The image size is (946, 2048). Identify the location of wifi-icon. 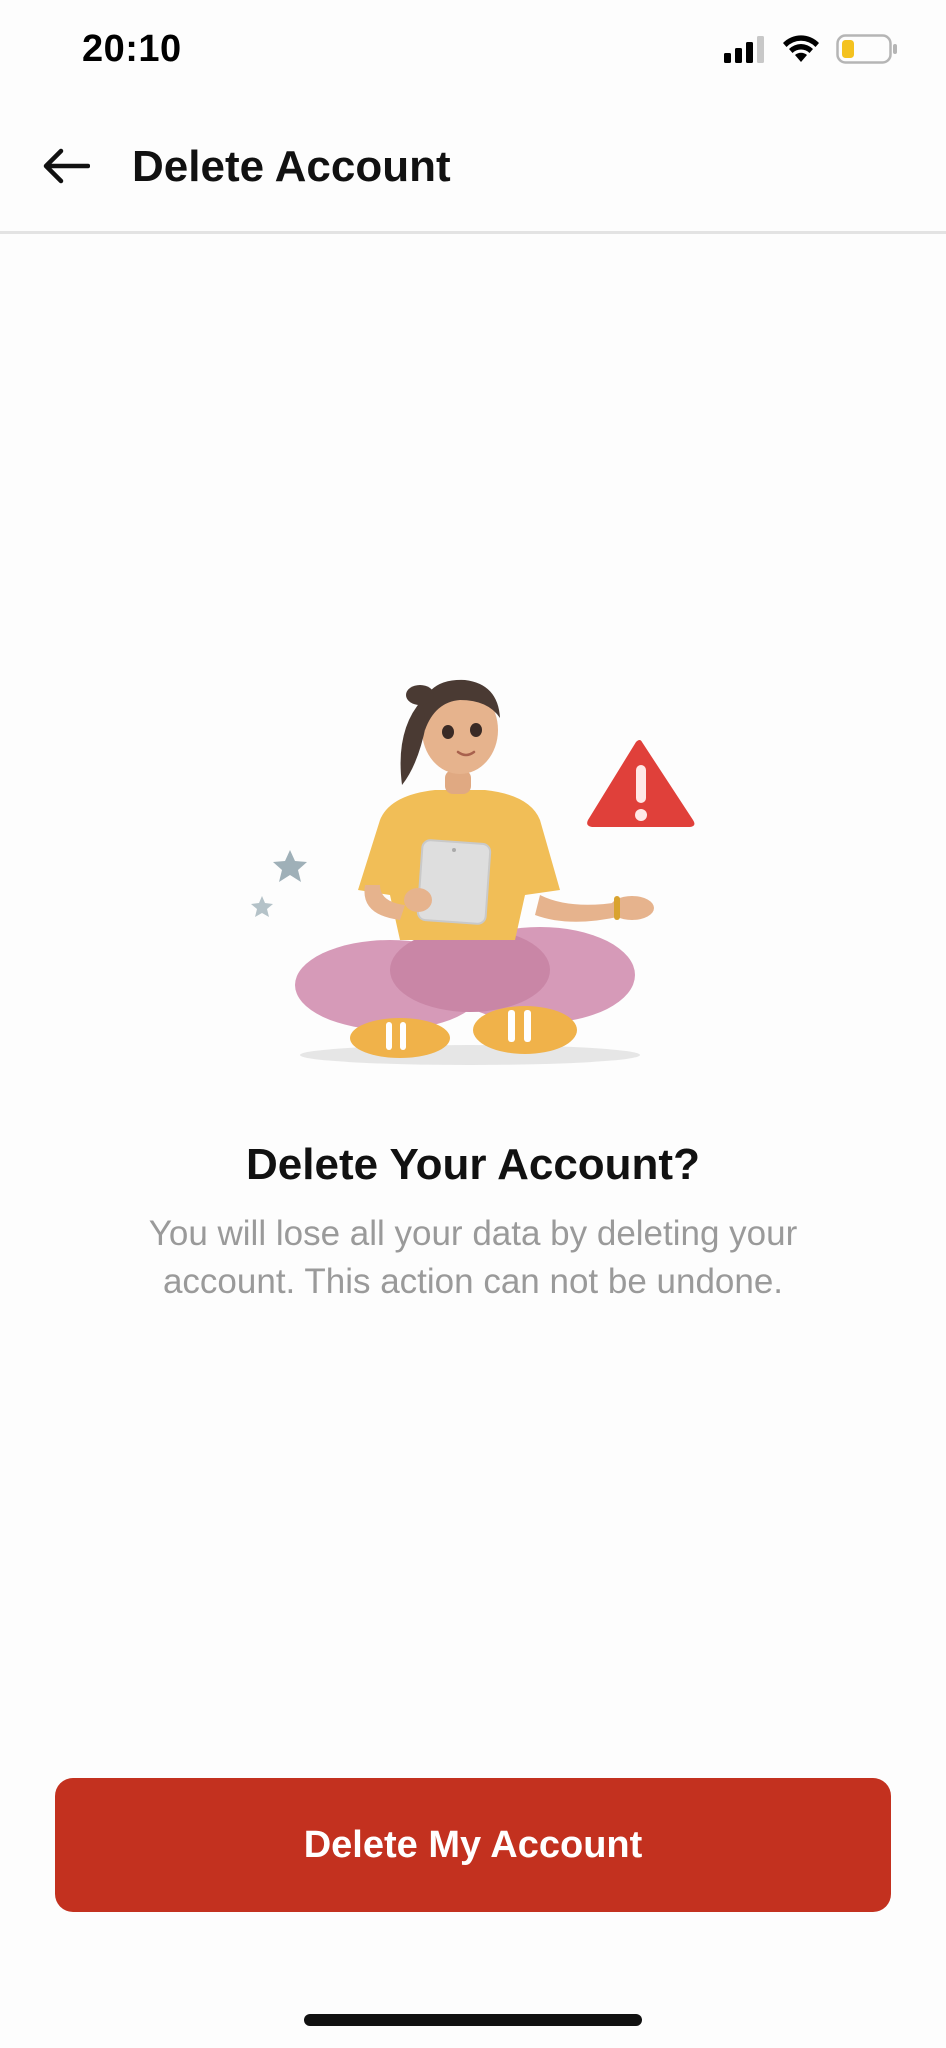
(801, 51).